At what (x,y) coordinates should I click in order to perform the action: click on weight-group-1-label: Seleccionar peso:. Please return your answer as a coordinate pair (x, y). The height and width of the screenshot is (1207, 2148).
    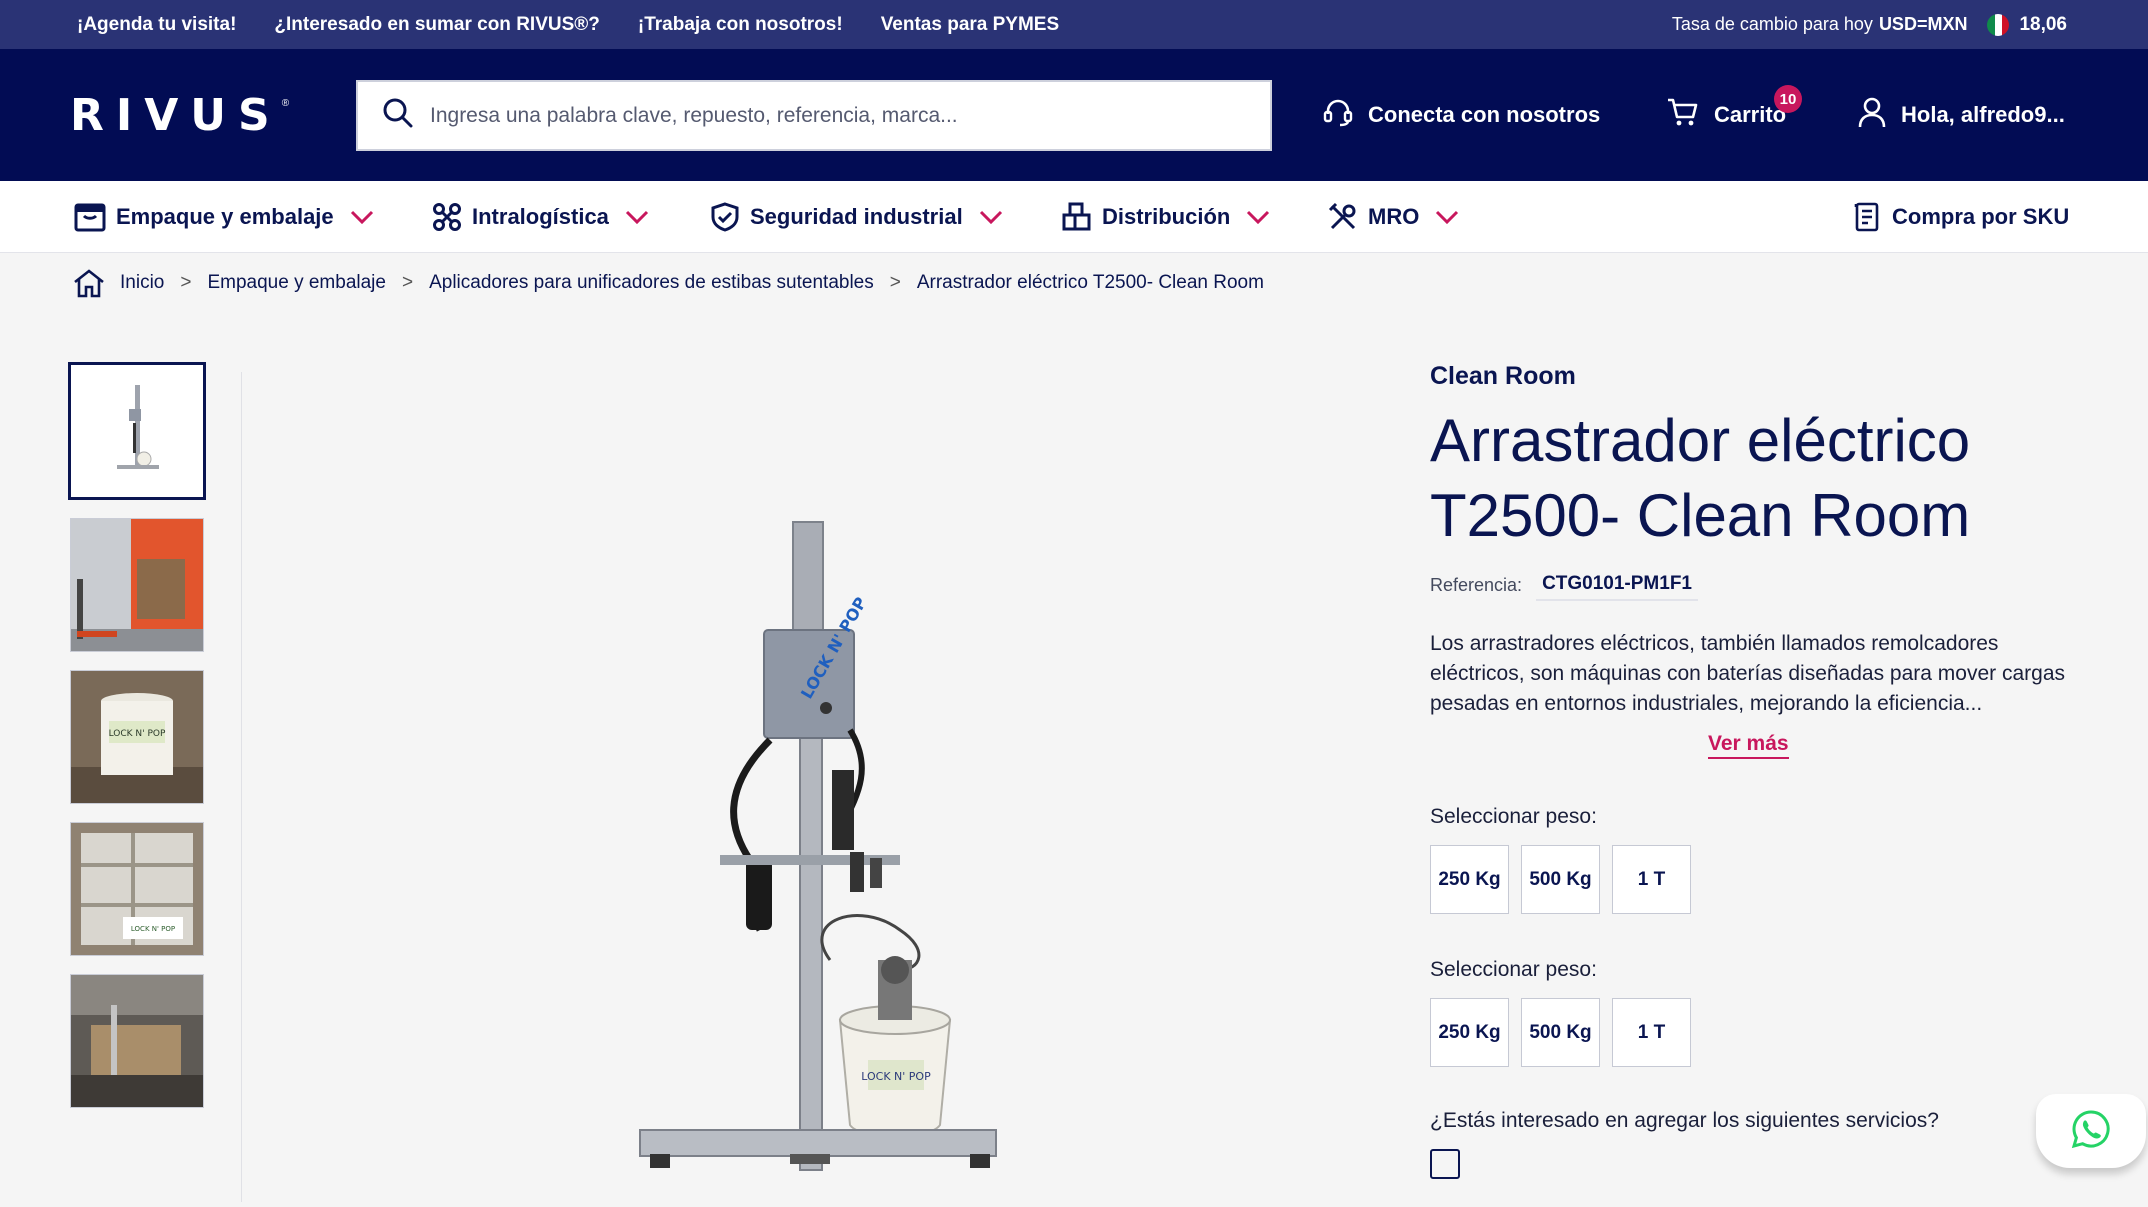
    Looking at the image, I should click on (1513, 816).